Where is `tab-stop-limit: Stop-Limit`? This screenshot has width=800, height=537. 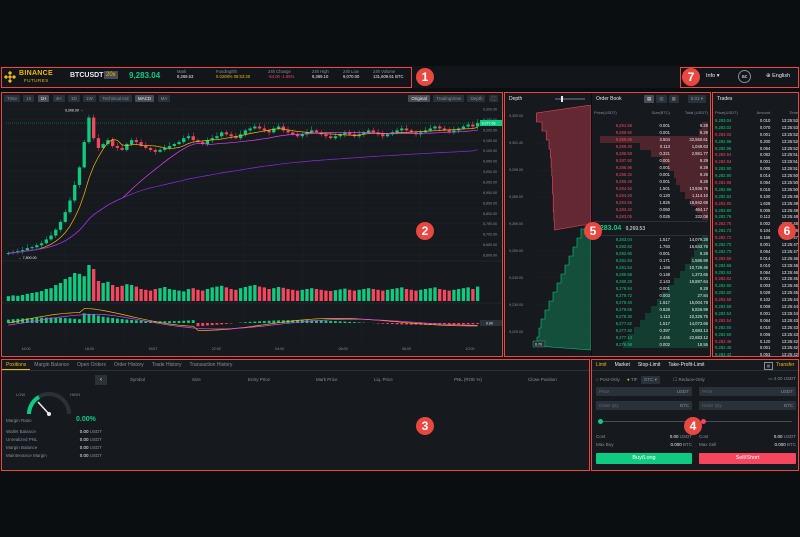
tab-stop-limit: Stop-Limit is located at coordinates (649, 365).